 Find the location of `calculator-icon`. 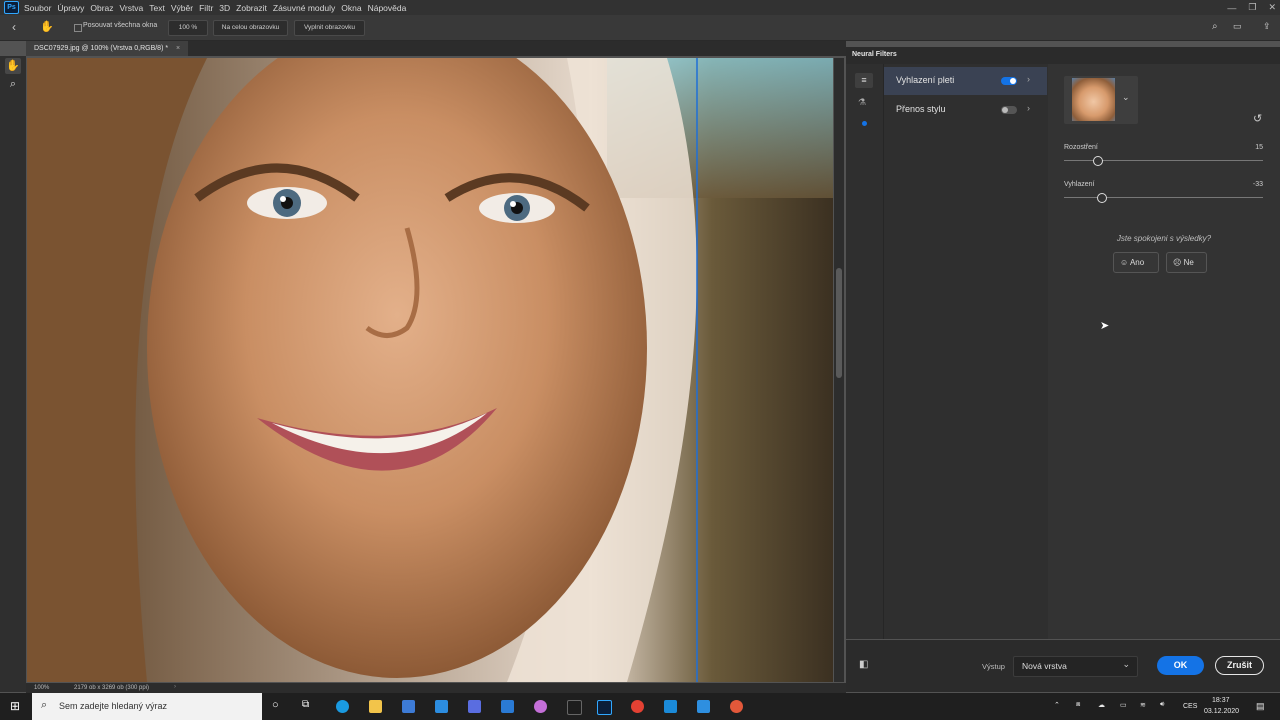

calculator-icon is located at coordinates (408, 706).